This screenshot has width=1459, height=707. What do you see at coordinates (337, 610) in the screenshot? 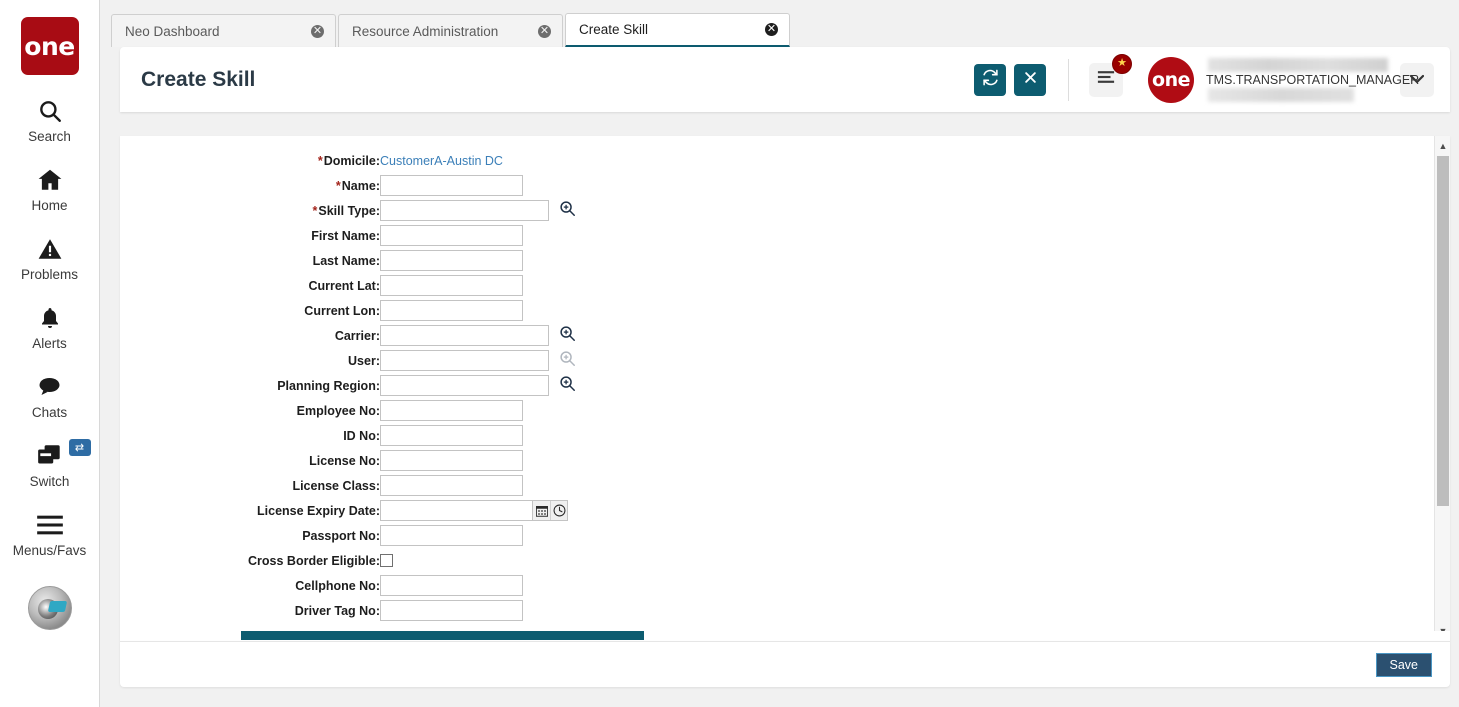
I see `field-label-driver-tag-no: Driver Tag No:` at bounding box center [337, 610].